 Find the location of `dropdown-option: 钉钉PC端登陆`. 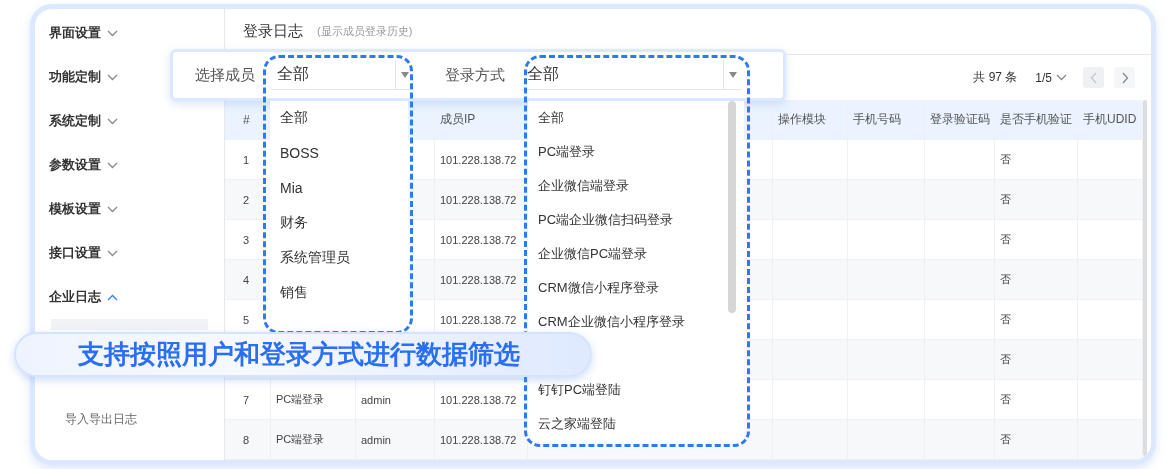

dropdown-option: 钉钉PC端登陆 is located at coordinates (636, 390).